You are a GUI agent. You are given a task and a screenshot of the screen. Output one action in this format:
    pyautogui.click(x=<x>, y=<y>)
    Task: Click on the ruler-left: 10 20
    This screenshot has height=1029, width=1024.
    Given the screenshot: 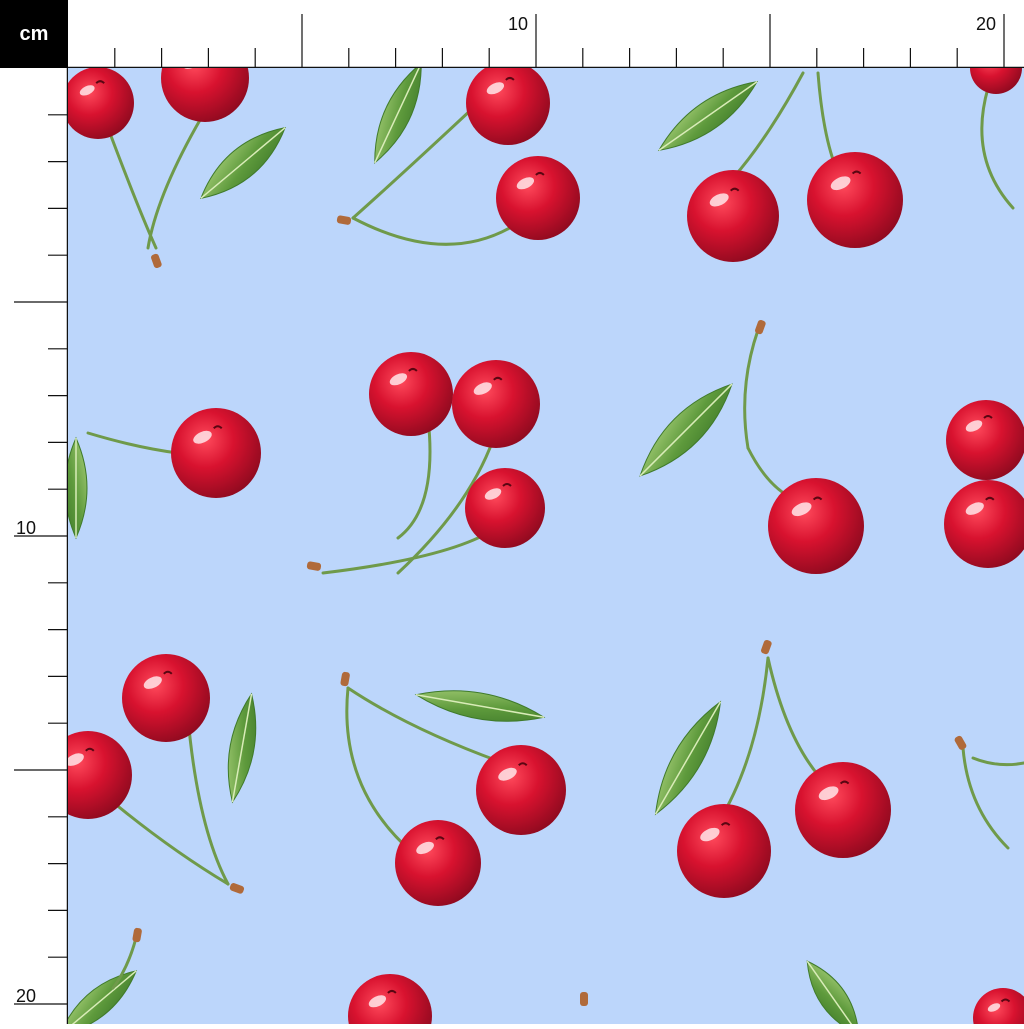 What is the action you would take?
    pyautogui.click(x=34, y=546)
    